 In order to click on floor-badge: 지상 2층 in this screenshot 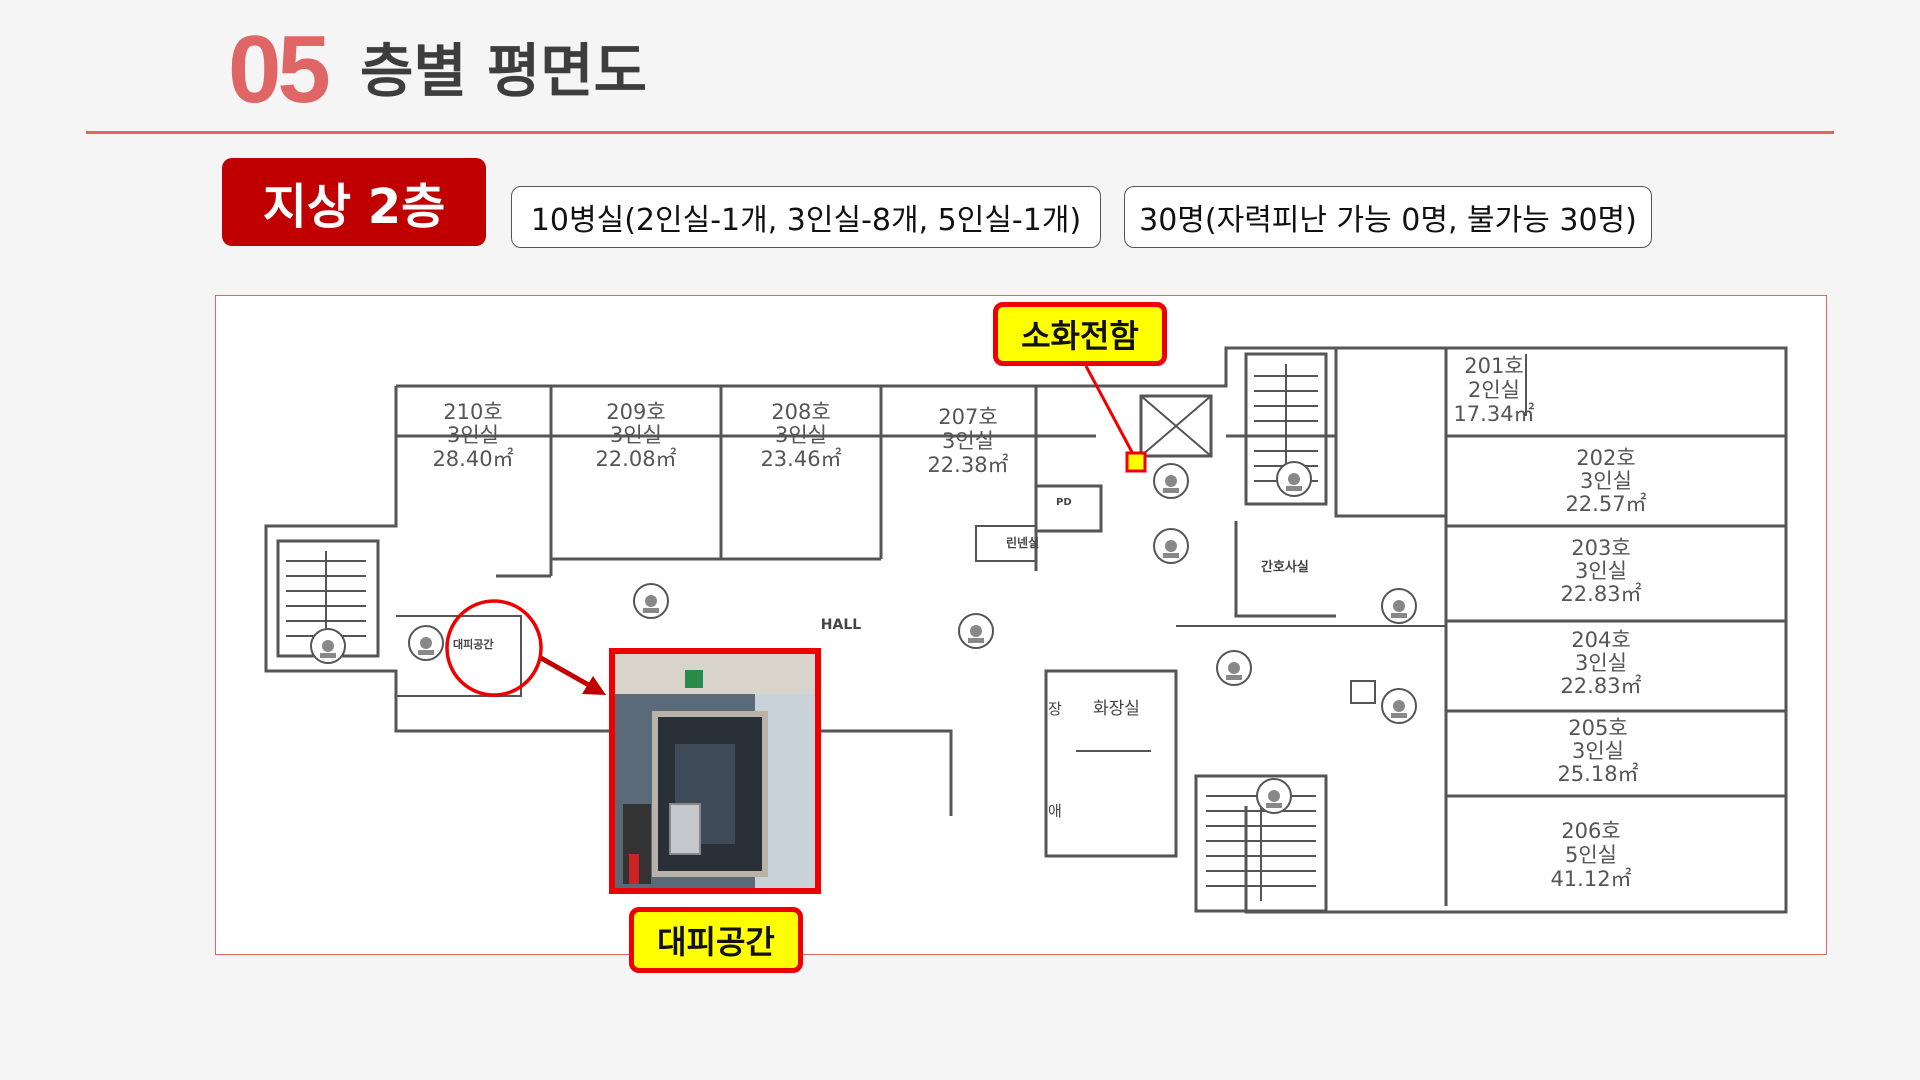, I will do `click(354, 202)`.